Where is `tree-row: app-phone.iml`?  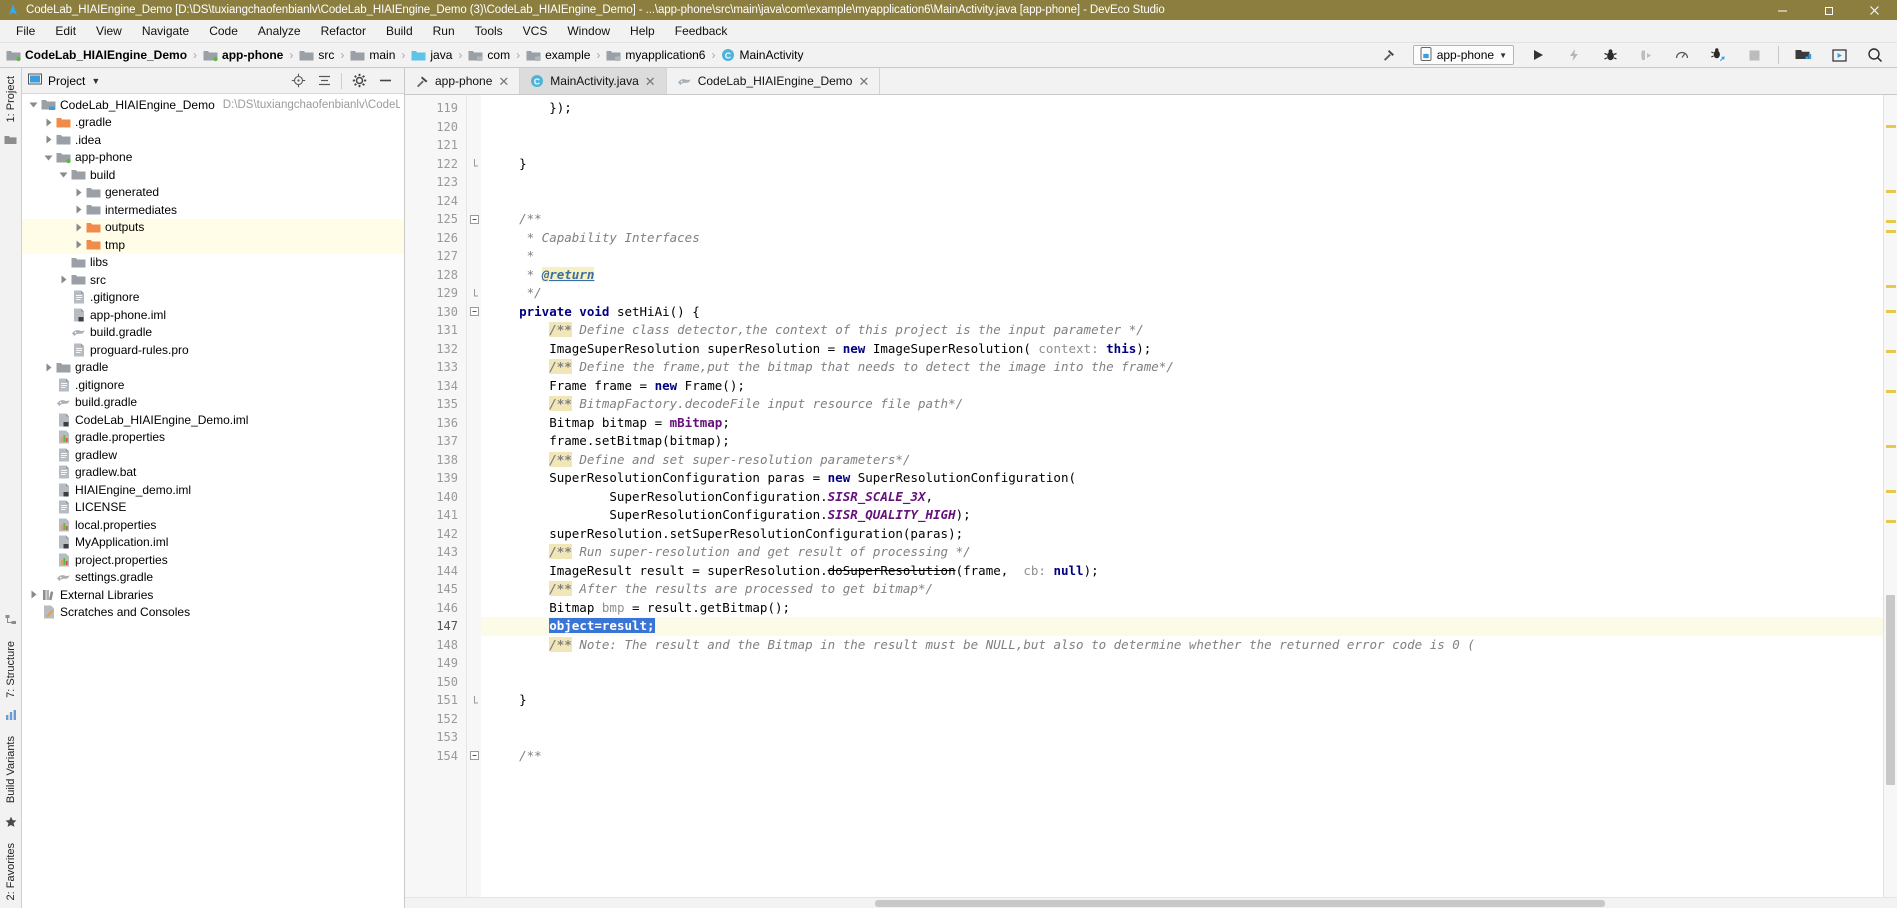
tree-row: app-phone.iml is located at coordinates (213, 315).